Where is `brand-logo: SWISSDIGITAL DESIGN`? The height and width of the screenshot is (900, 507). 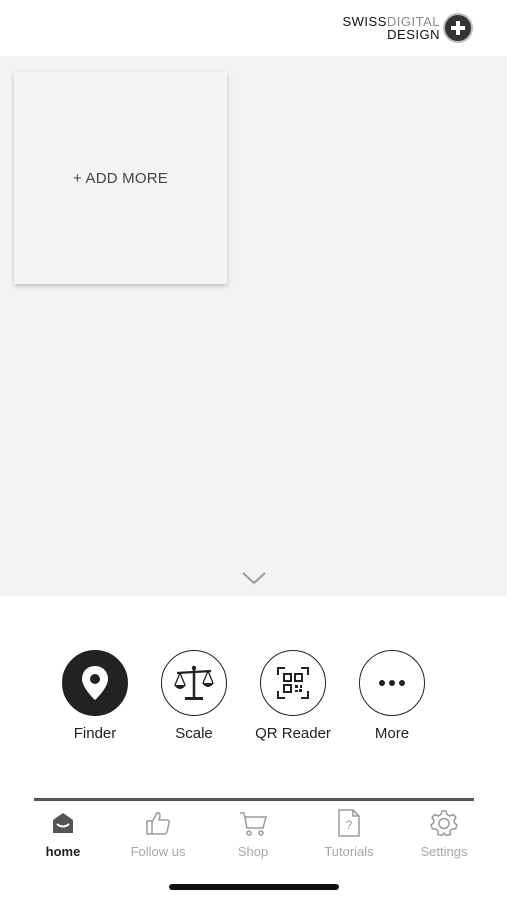 brand-logo: SWISSDIGITAL DESIGN is located at coordinates (407, 28).